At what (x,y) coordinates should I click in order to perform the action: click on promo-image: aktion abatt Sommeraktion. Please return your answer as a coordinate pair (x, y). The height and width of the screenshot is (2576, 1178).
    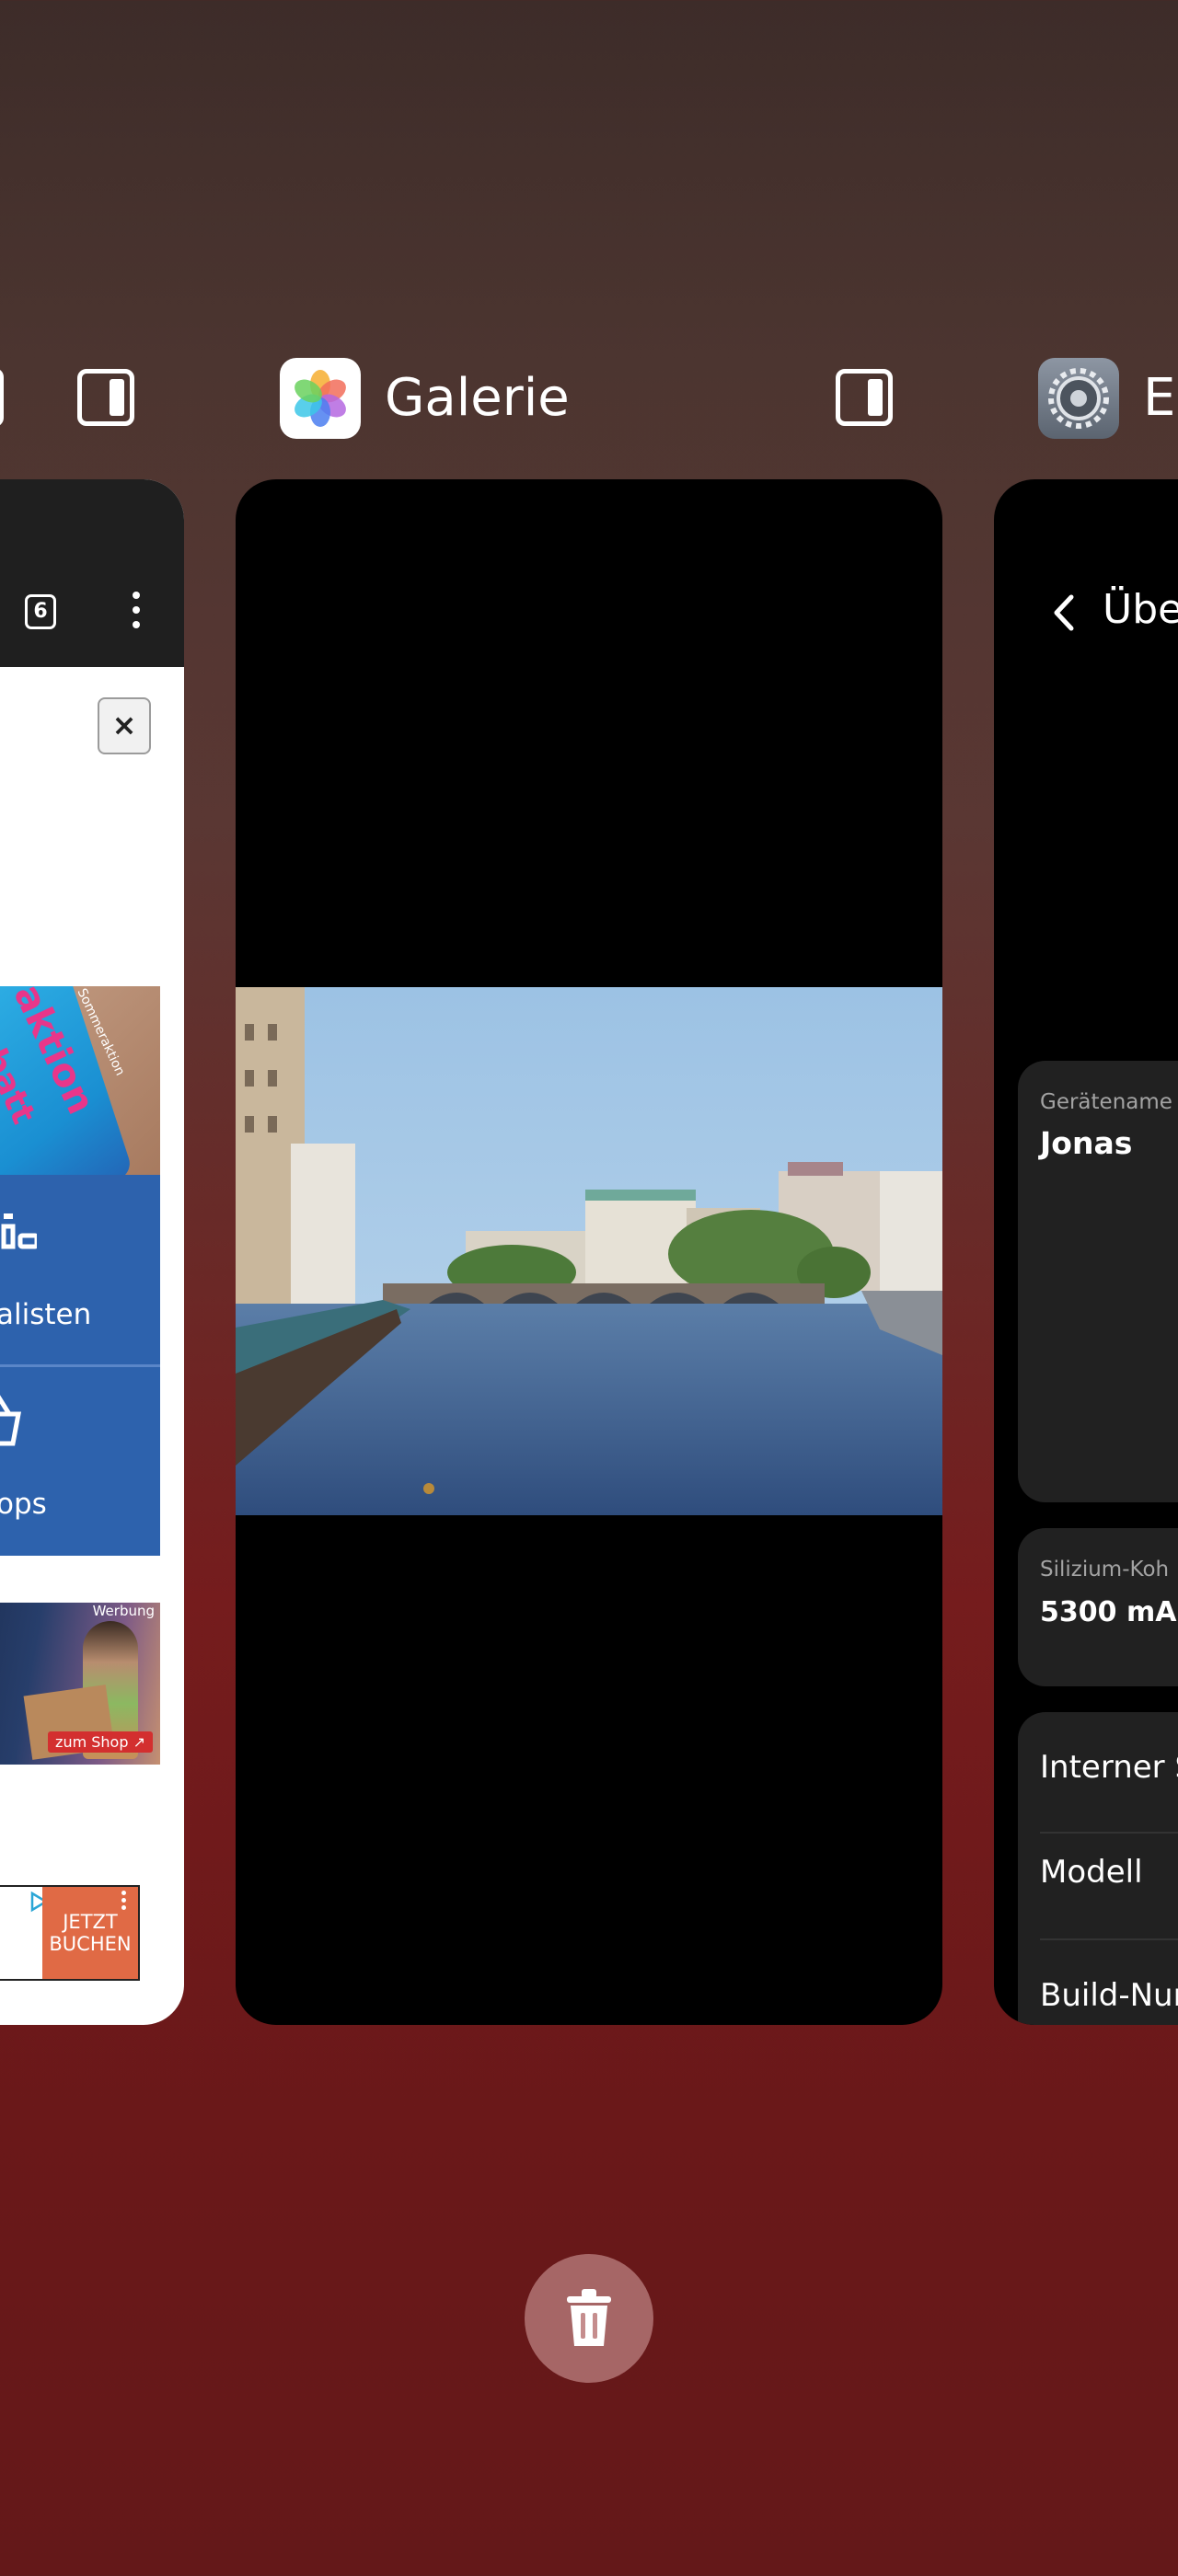
    Looking at the image, I should click on (80, 1080).